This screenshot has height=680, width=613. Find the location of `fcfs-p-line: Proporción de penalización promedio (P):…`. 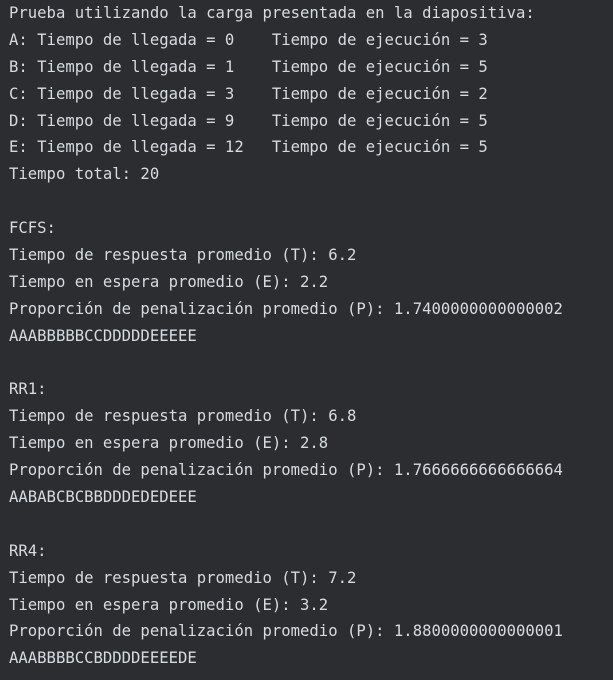

fcfs-p-line: Proporción de penalización promedio (P):… is located at coordinates (286, 308).